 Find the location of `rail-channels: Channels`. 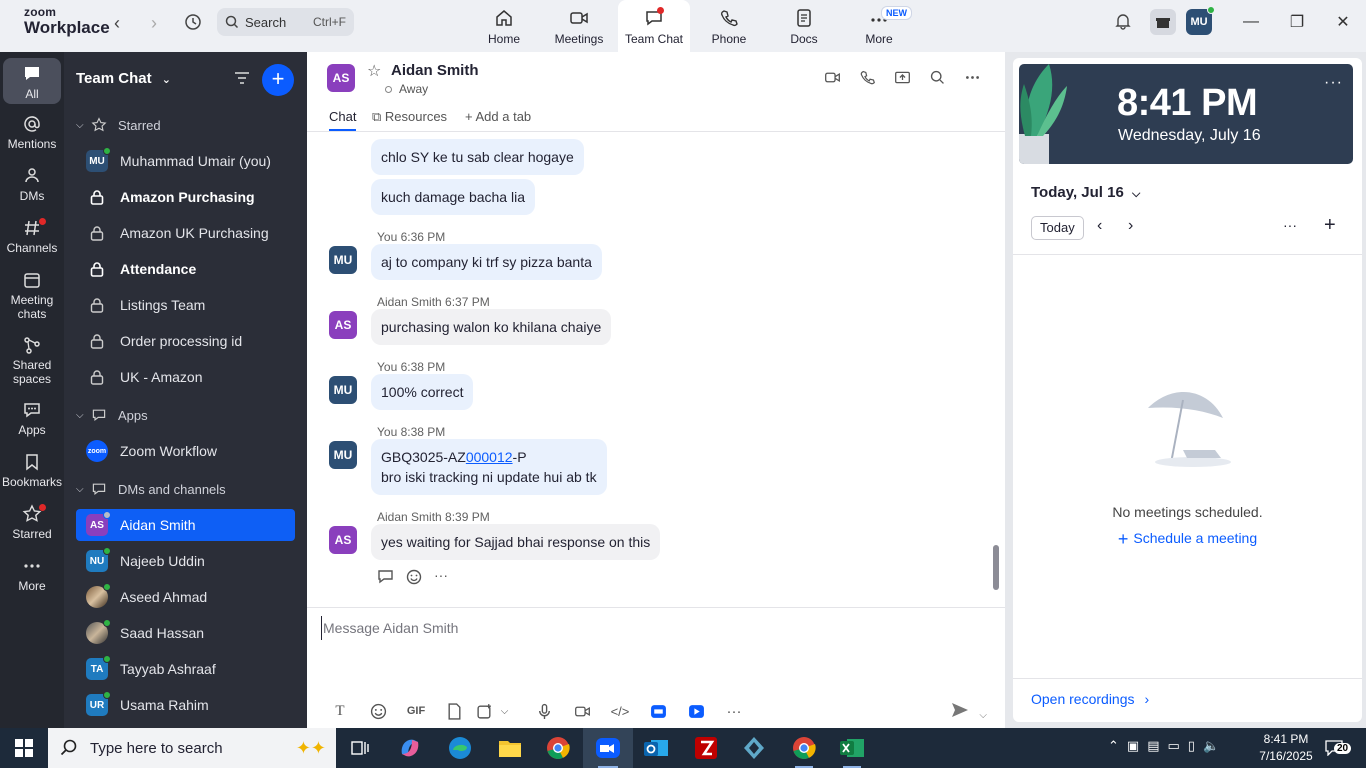

rail-channels: Channels is located at coordinates (32, 236).